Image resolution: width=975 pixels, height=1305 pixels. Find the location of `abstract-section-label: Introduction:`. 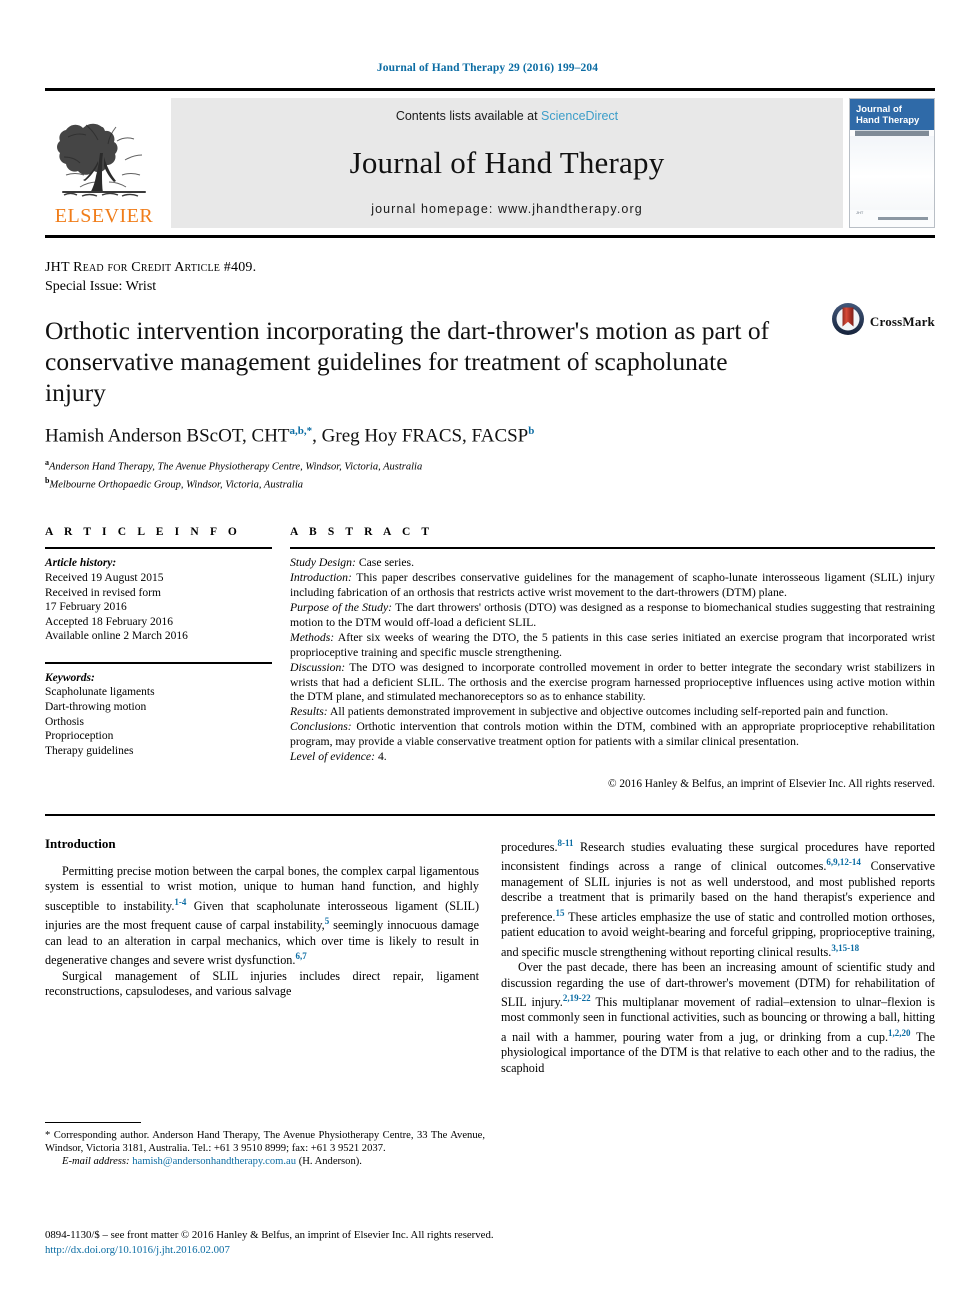

abstract-section-label: Introduction: is located at coordinates (321, 578).